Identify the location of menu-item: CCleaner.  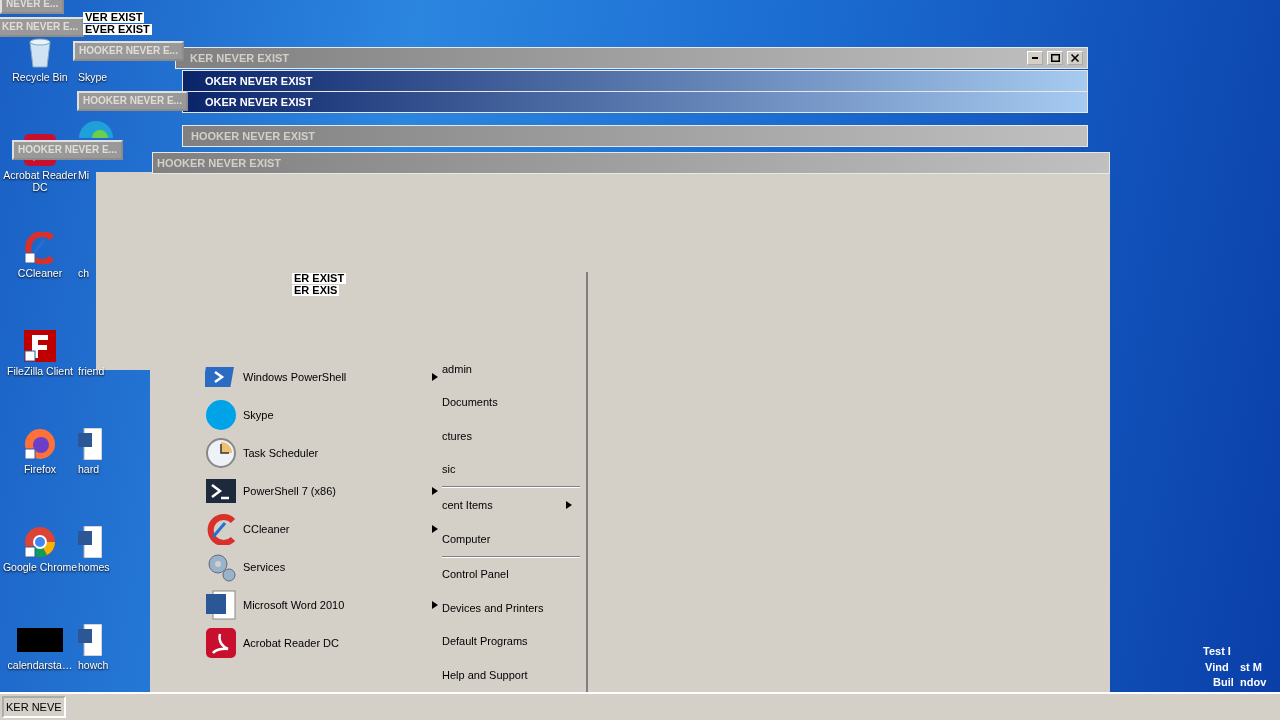
(314, 529).